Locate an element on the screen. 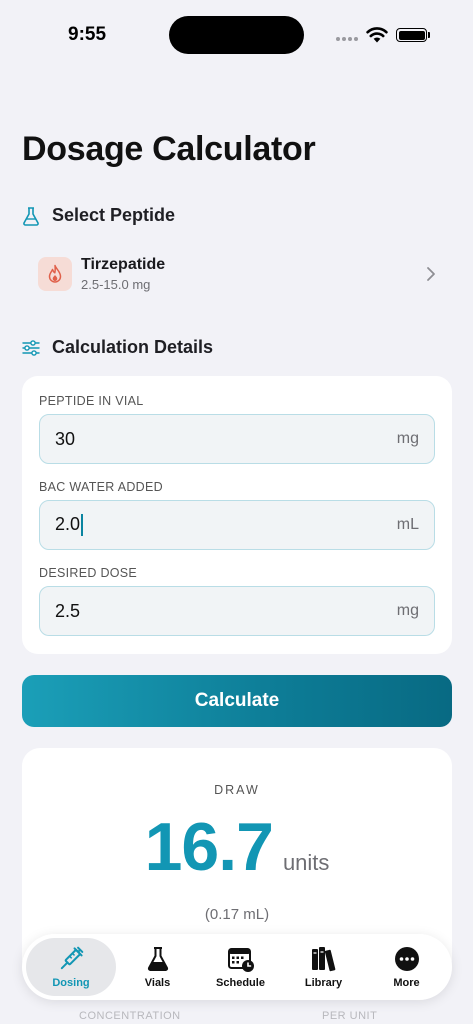 The image size is (473, 1024). concentration-label: CONCENTRATION is located at coordinates (130, 1016).